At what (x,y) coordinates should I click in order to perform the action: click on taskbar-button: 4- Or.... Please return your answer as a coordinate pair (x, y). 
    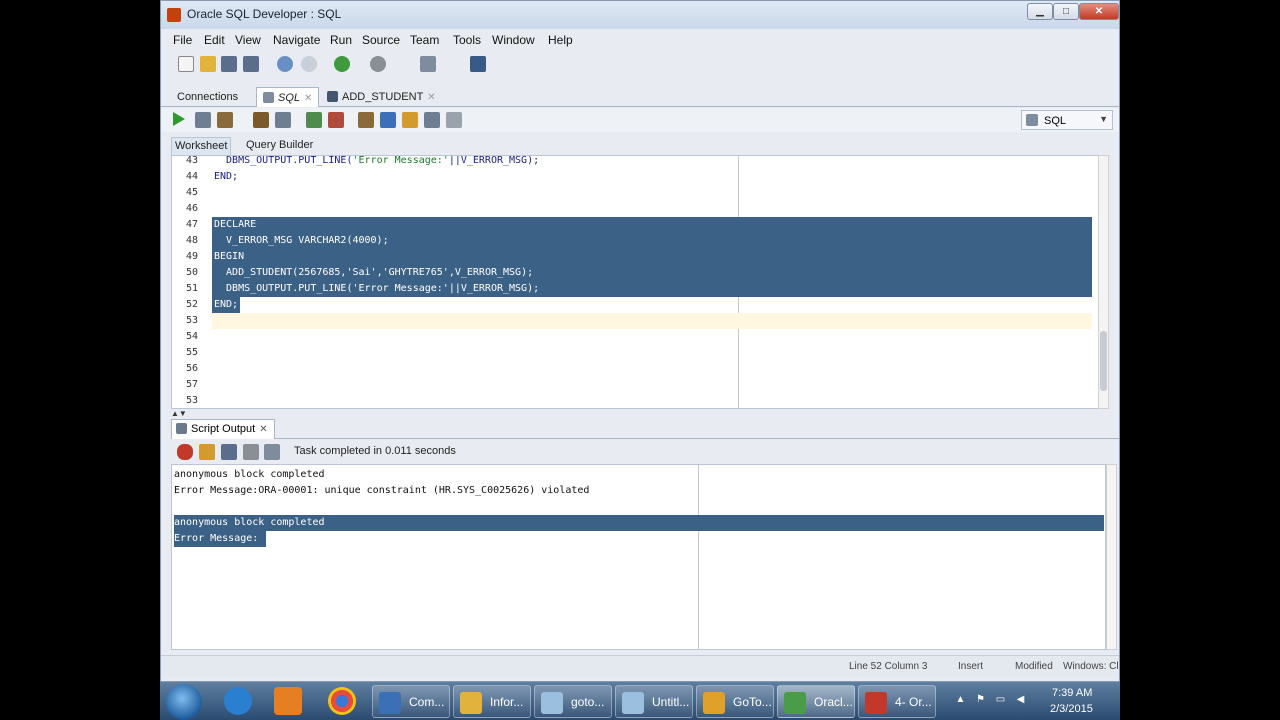
    Looking at the image, I should click on (897, 701).